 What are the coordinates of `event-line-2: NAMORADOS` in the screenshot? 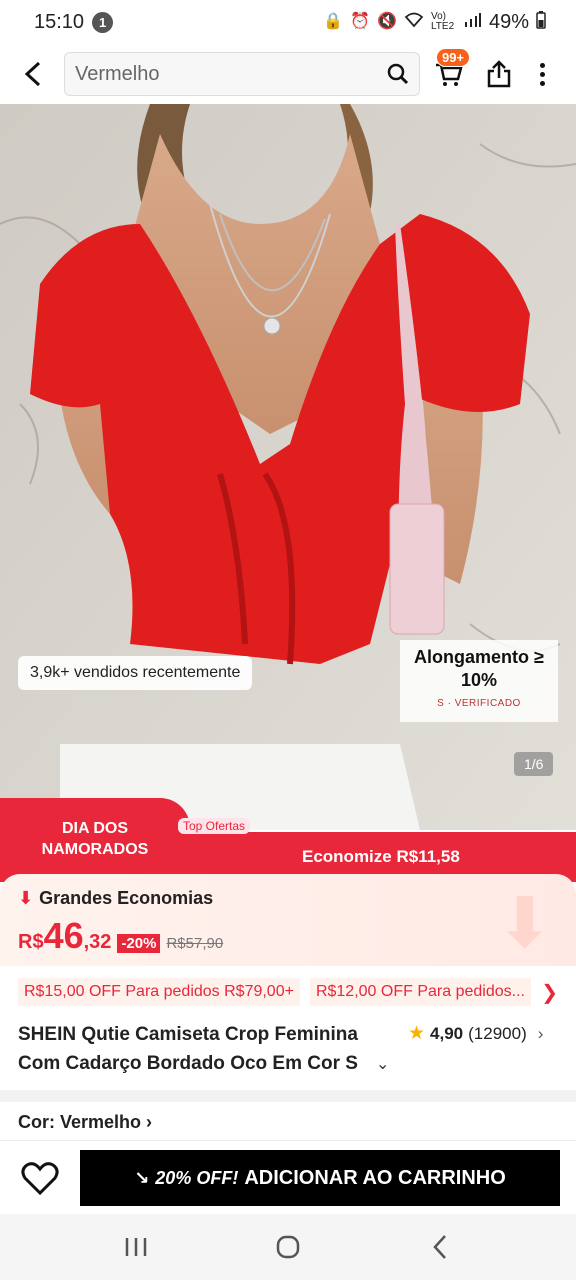 It's located at (95, 849).